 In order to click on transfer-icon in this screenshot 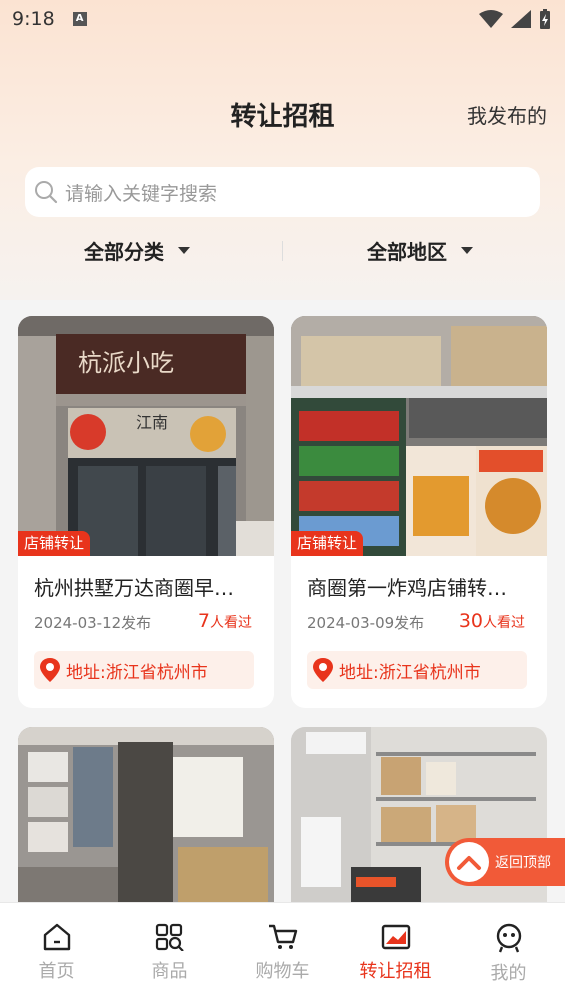, I will do `click(395, 937)`.